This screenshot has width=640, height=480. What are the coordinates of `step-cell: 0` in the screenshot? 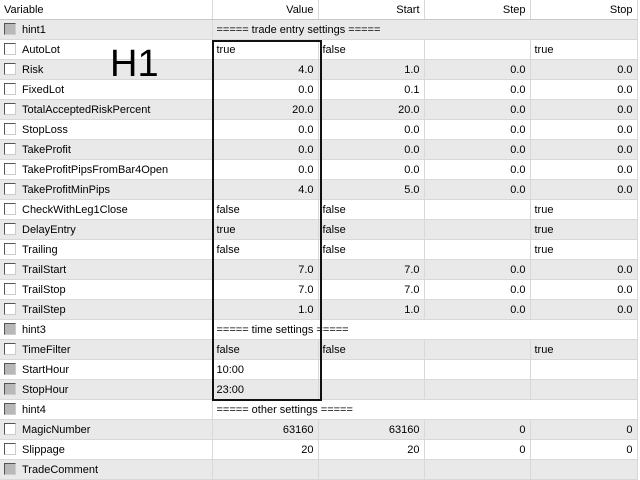 It's located at (477, 449).